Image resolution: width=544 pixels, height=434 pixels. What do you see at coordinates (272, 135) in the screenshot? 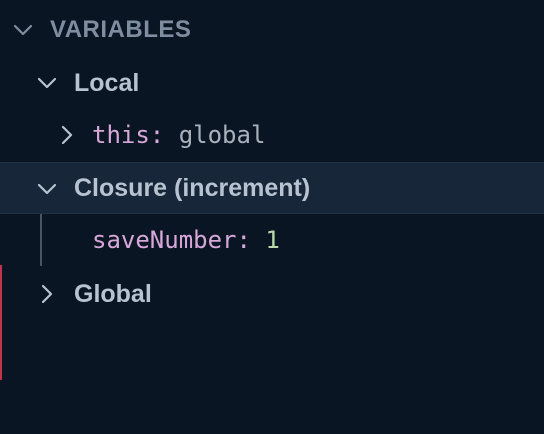
I see `variable-this: this: global` at bounding box center [272, 135].